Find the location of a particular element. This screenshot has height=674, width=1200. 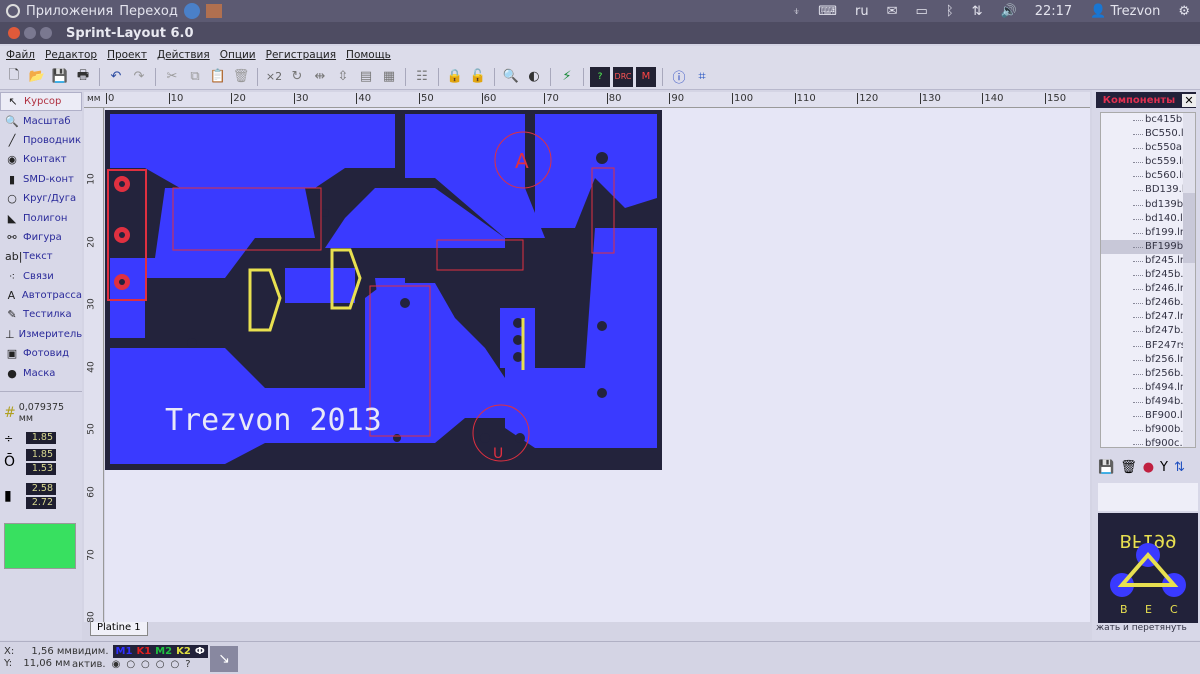

tool-cursor: ↖ Курсор is located at coordinates (41, 102).